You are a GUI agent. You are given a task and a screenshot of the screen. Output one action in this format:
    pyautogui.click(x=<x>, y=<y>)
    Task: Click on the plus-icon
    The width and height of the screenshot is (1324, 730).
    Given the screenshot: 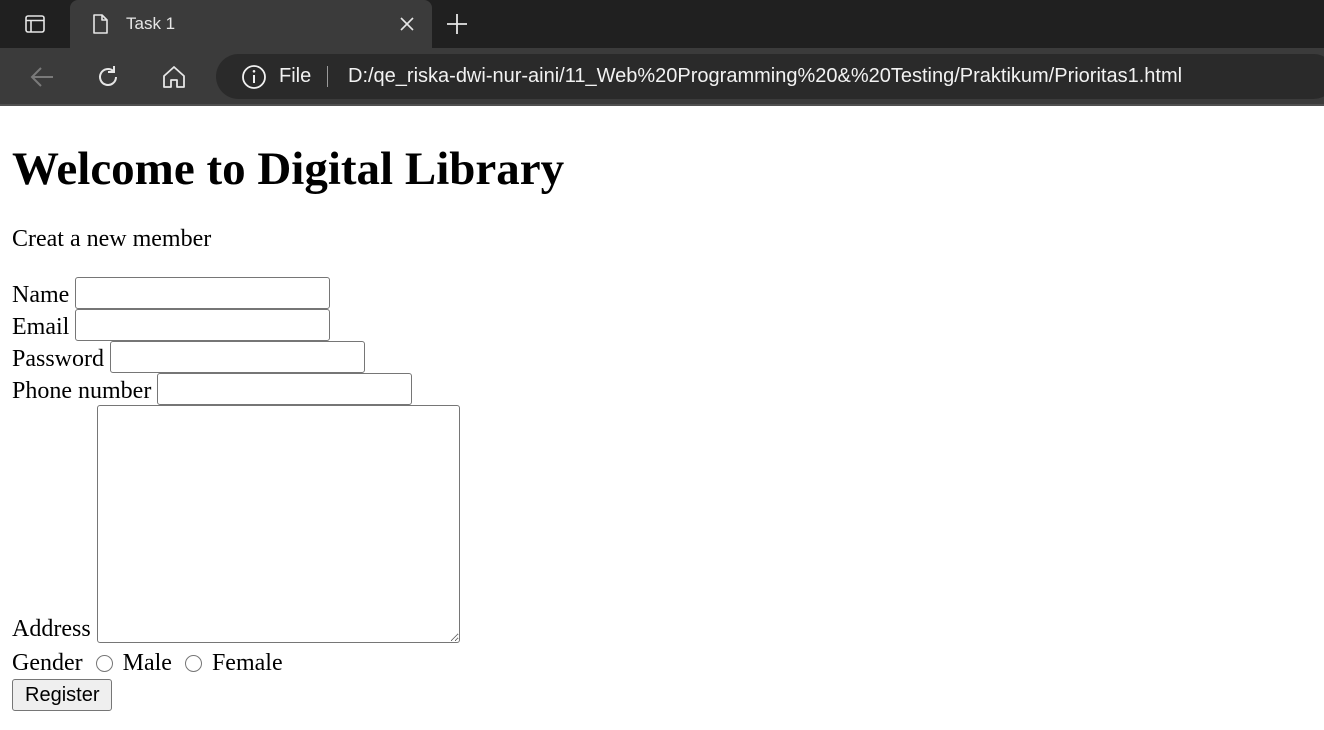 What is the action you would take?
    pyautogui.click(x=457, y=24)
    